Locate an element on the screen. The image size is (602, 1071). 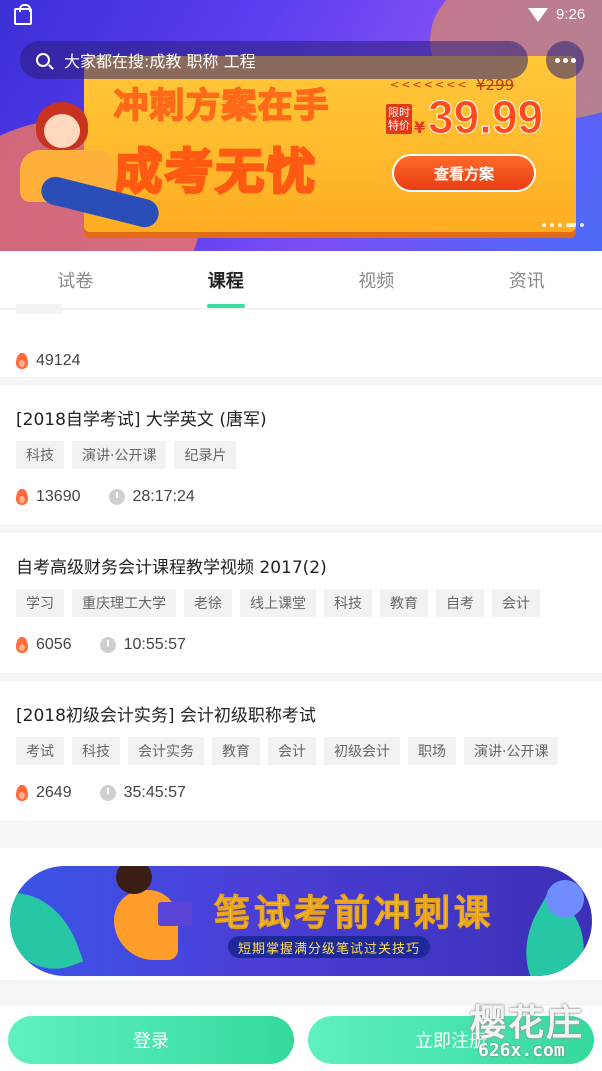
status-bar: 9:26 is located at coordinates (301, 16).